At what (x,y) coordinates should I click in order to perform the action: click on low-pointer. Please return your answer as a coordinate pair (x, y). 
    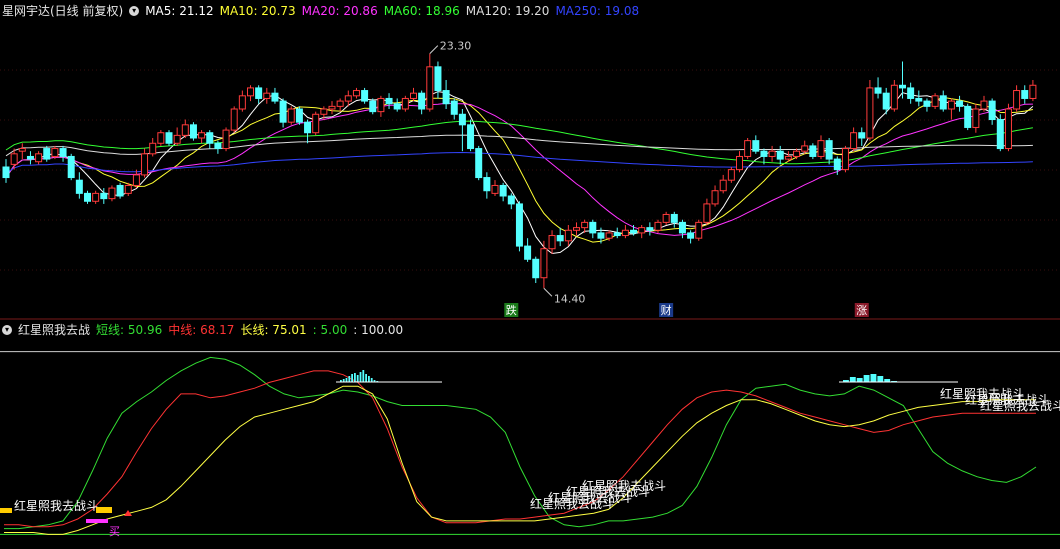
    Looking at the image, I should click on (548, 292).